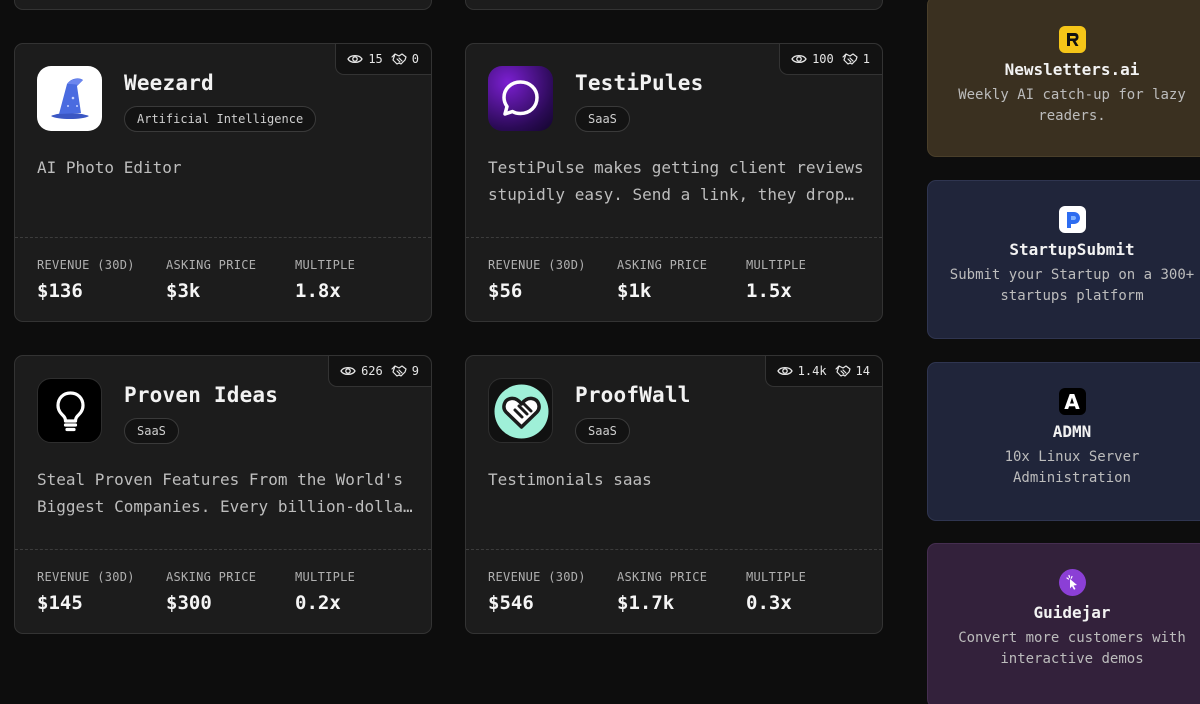 The height and width of the screenshot is (704, 1200). I want to click on sponsor-name: Guidejar, so click(1071, 612).